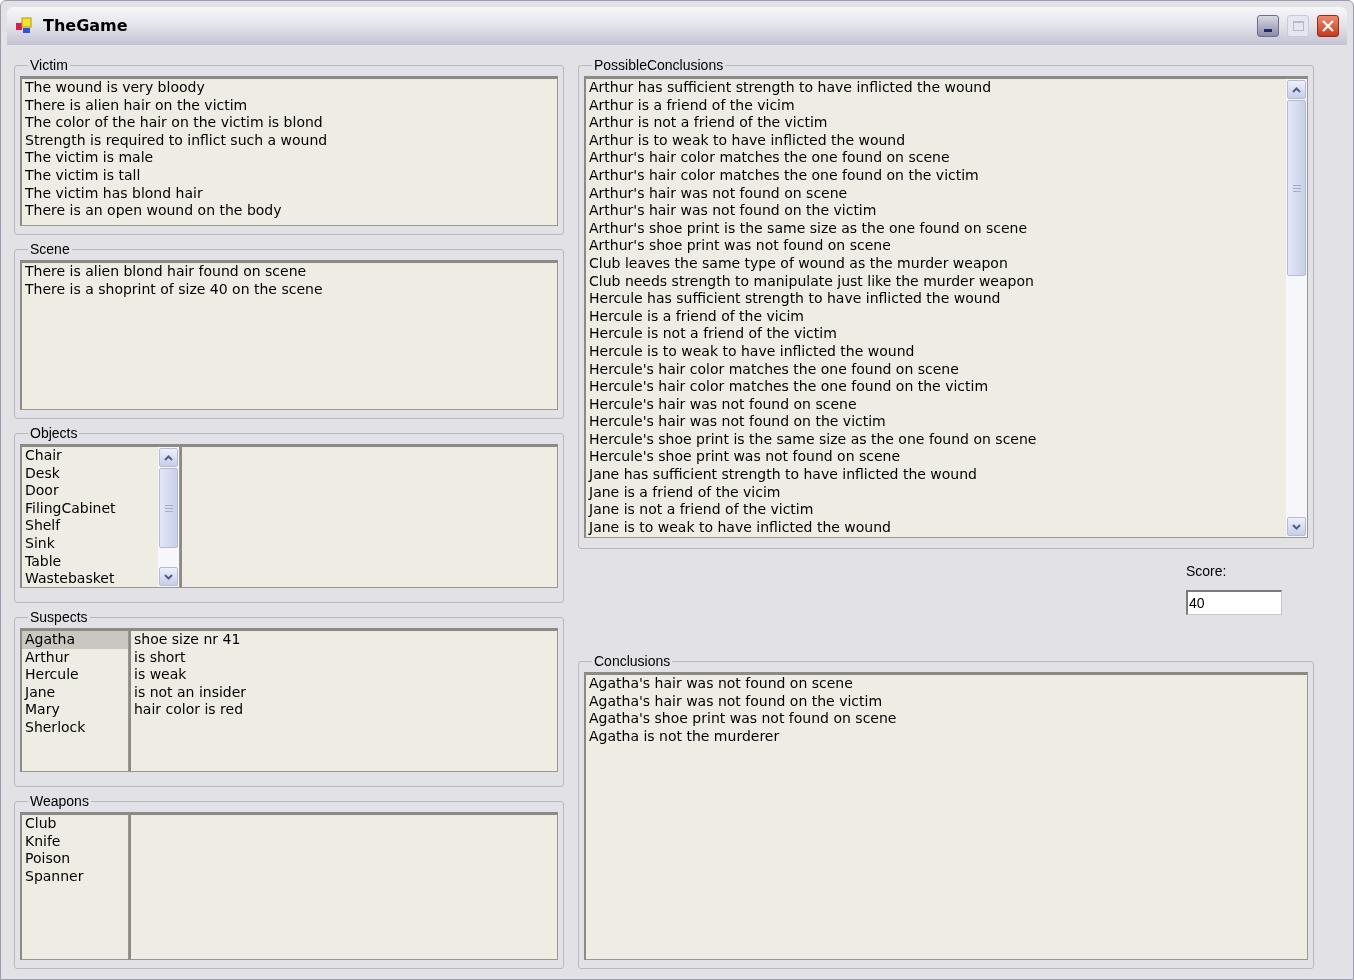 The image size is (1354, 980). Describe the element at coordinates (743, 719) in the screenshot. I see `text-line: Agatha's shoe print was not found on scene` at that location.